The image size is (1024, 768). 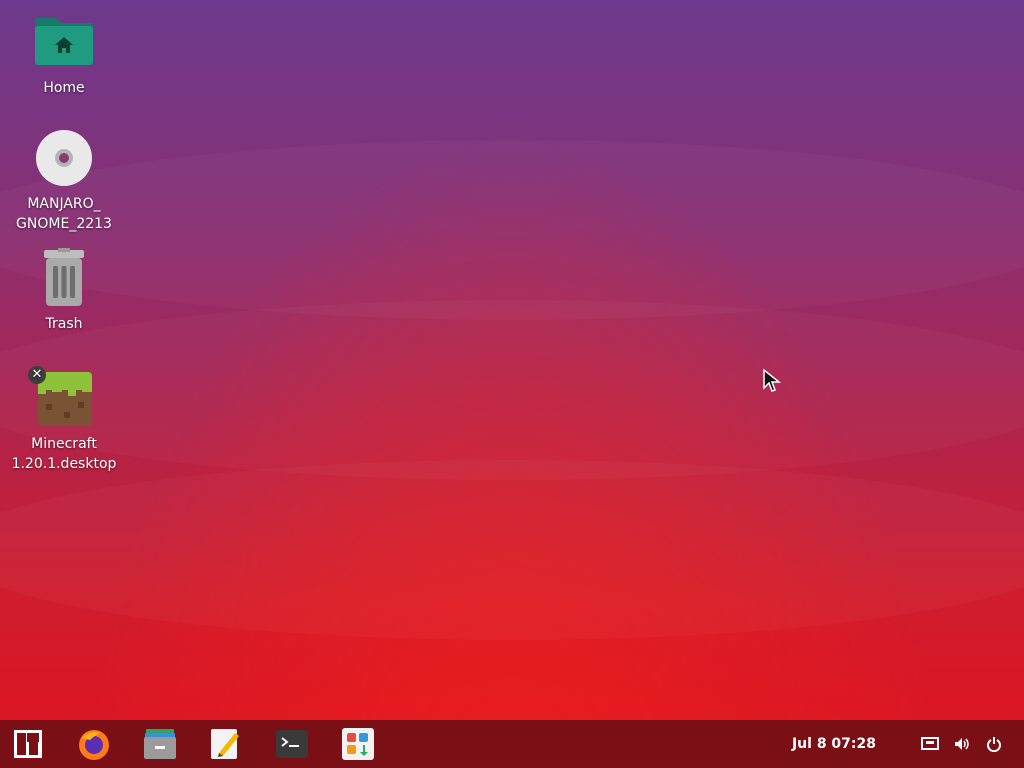 I want to click on desktop-icon-label: Home, so click(x=64, y=88).